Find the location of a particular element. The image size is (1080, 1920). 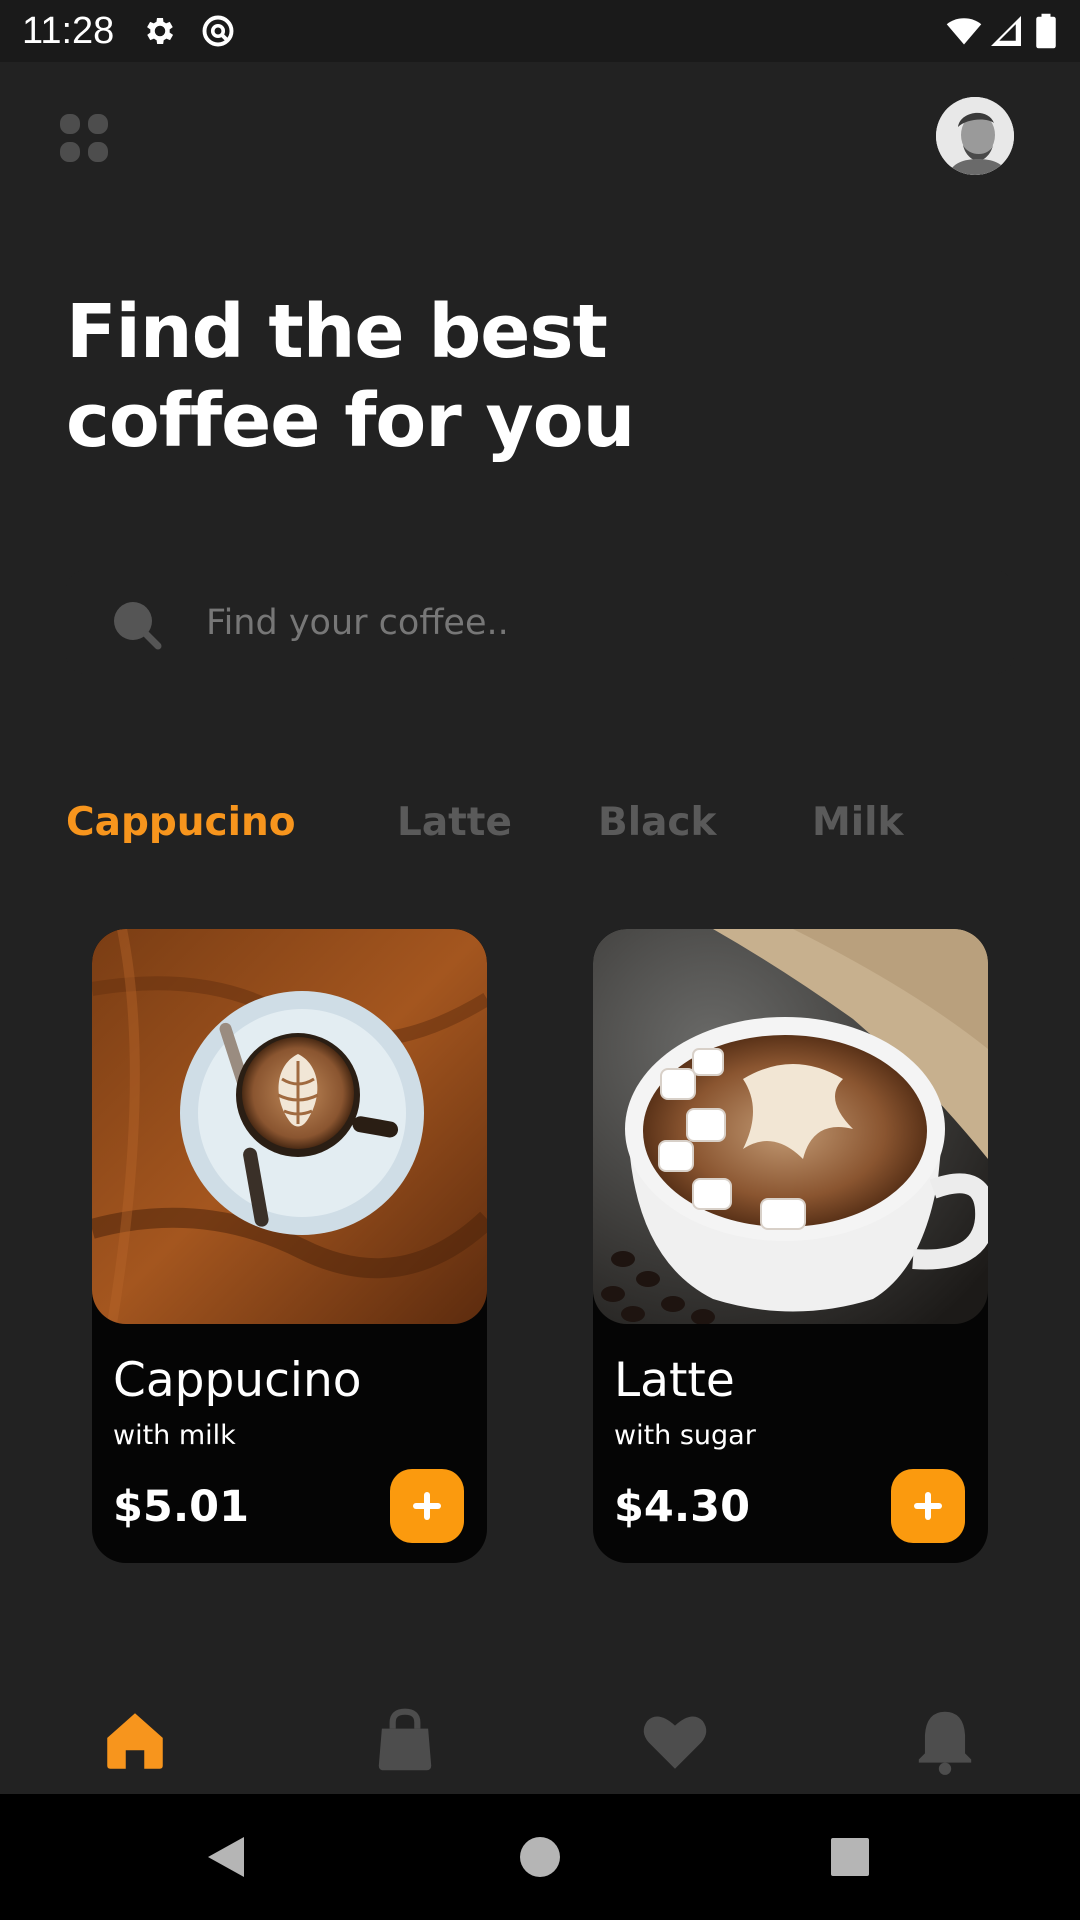

product-price: $4.30 is located at coordinates (682, 1507).